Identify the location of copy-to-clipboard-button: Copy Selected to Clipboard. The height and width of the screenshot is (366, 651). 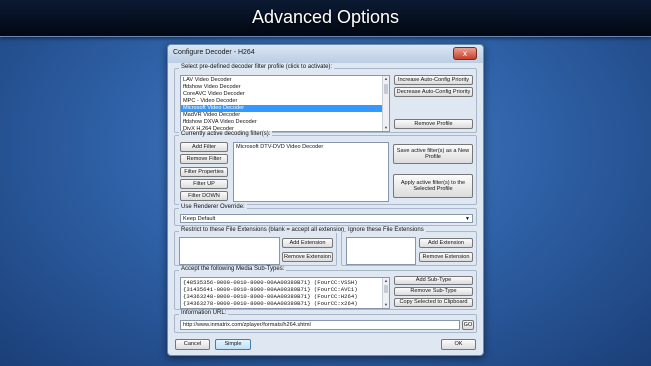
(433, 302).